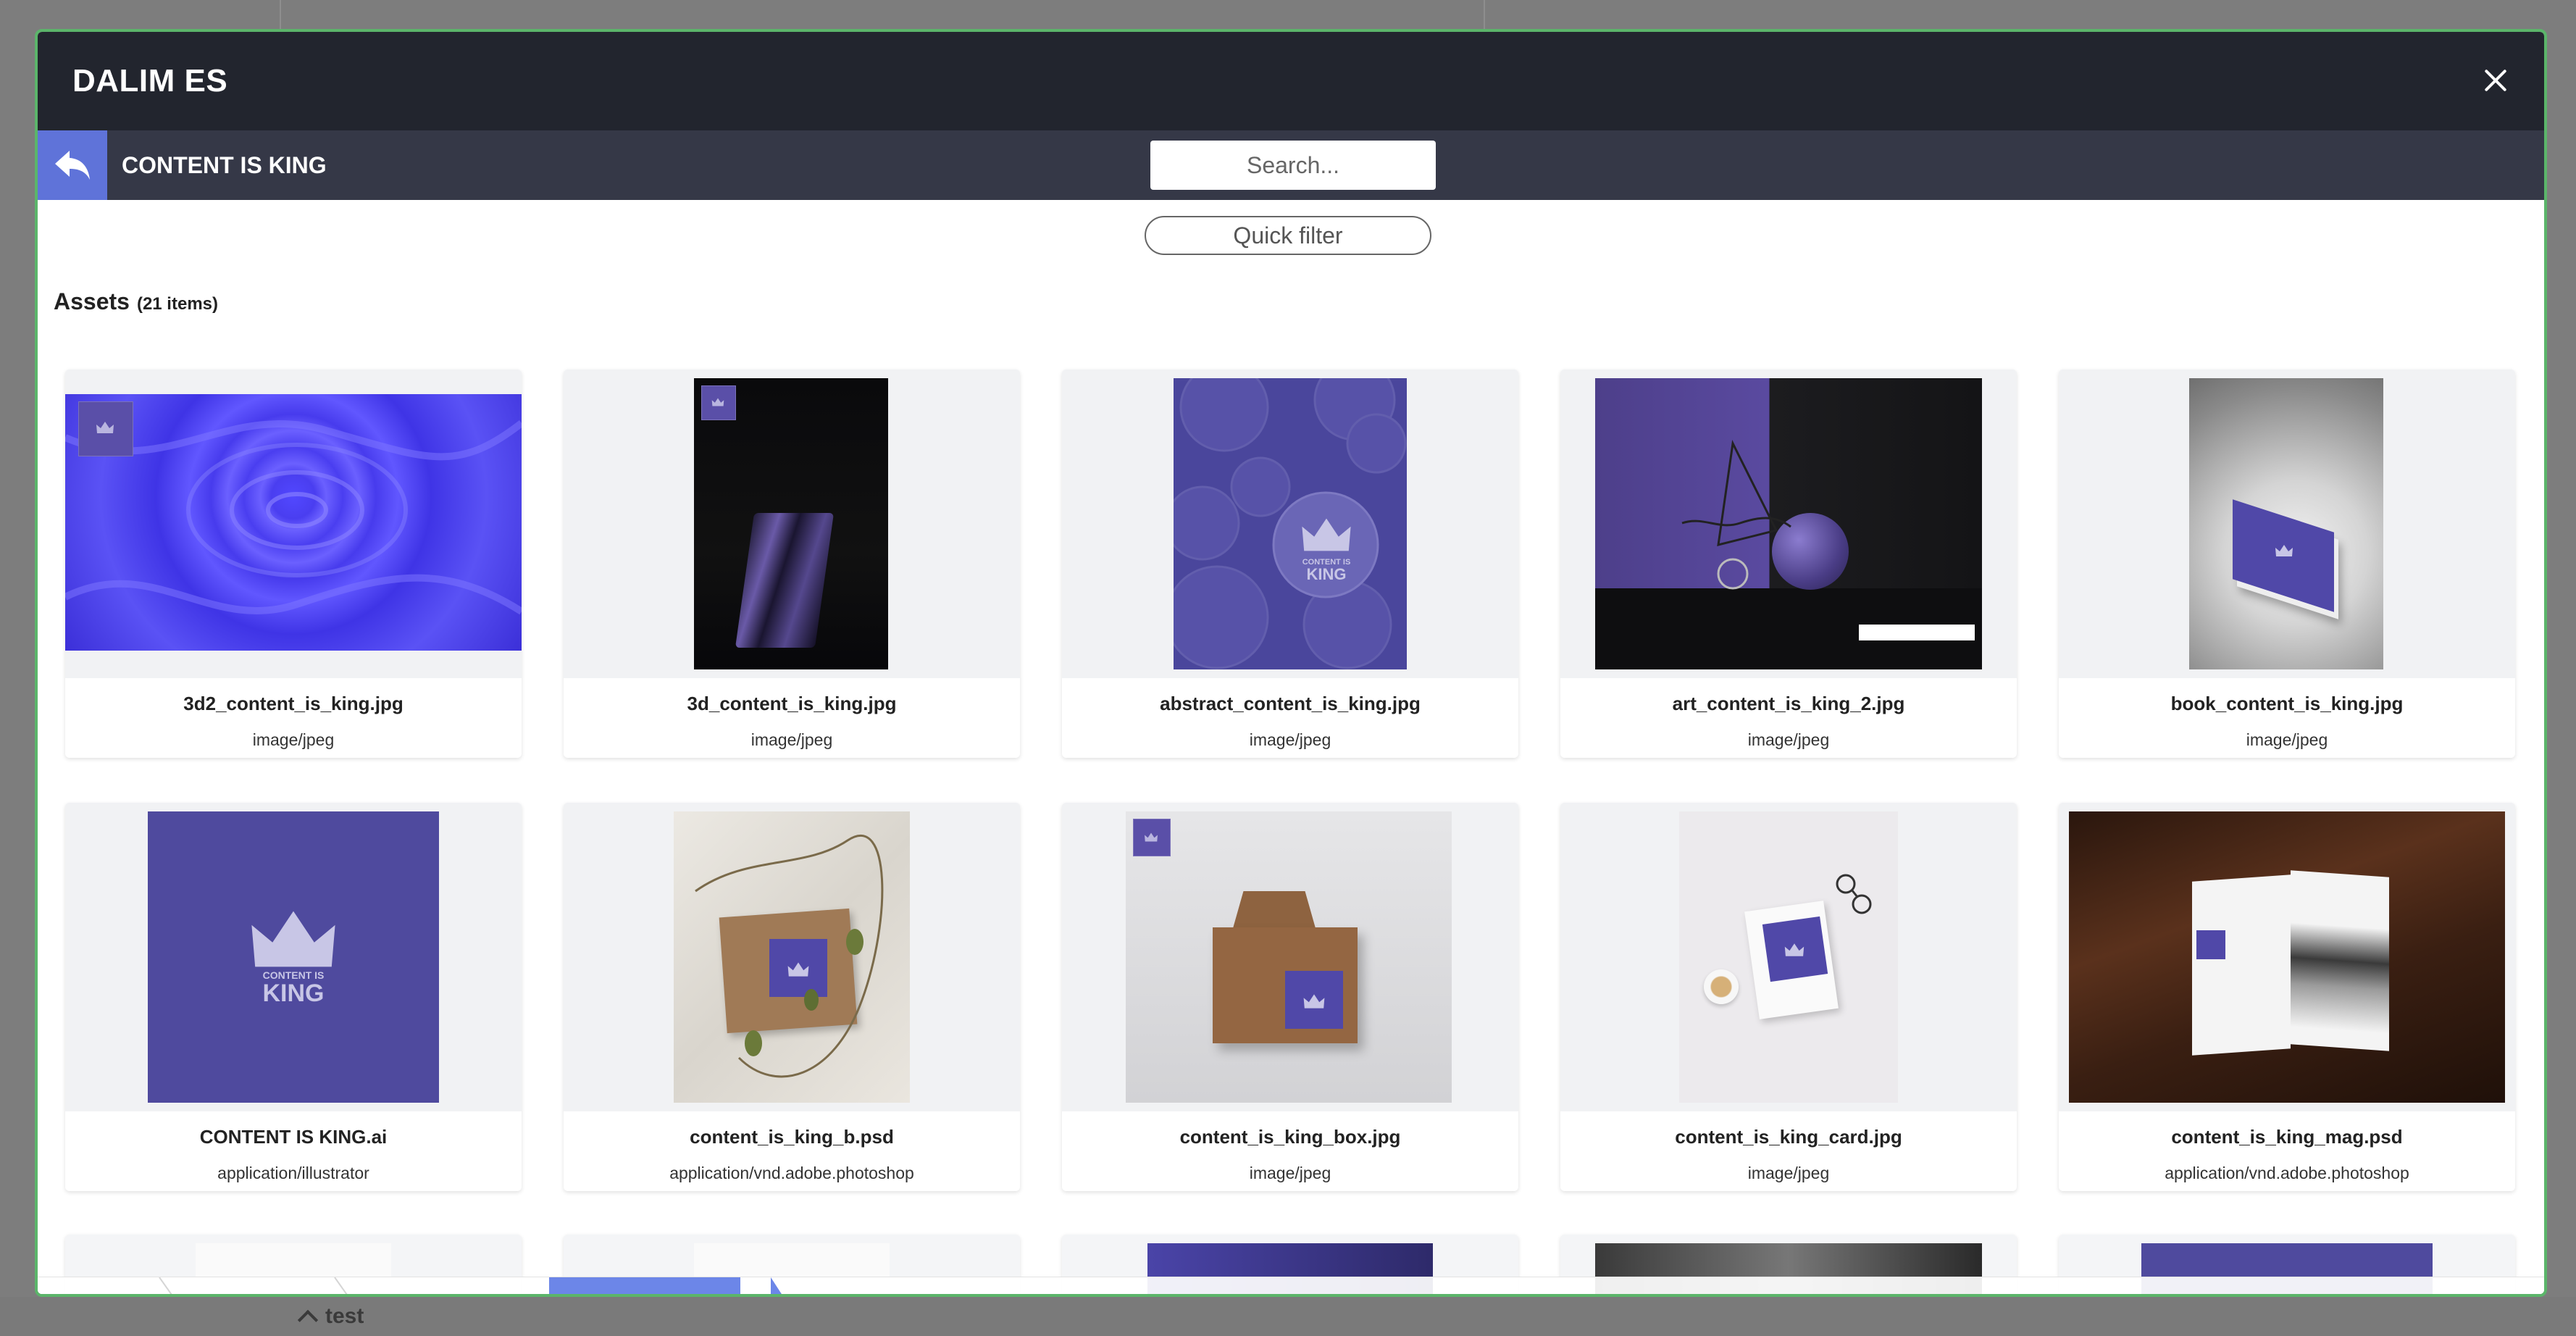 The width and height of the screenshot is (2576, 1336). Describe the element at coordinates (100, 1286) in the screenshot. I see `breadcrumb-item-home: Home` at that location.